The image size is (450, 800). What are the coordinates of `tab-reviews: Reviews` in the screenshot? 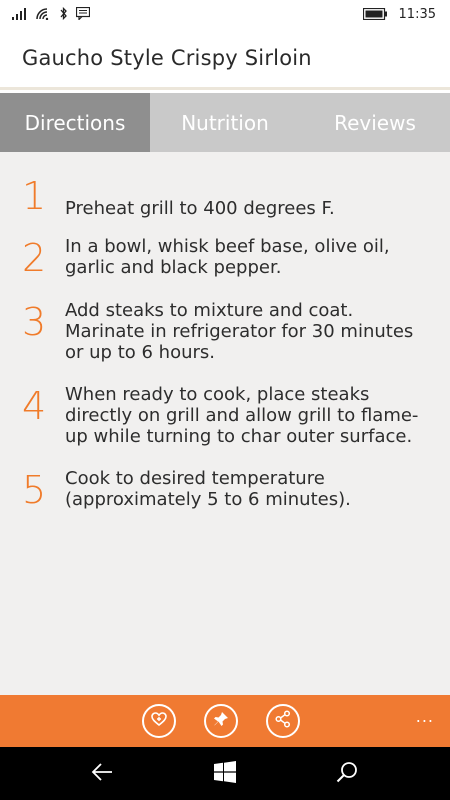 It's located at (375, 122).